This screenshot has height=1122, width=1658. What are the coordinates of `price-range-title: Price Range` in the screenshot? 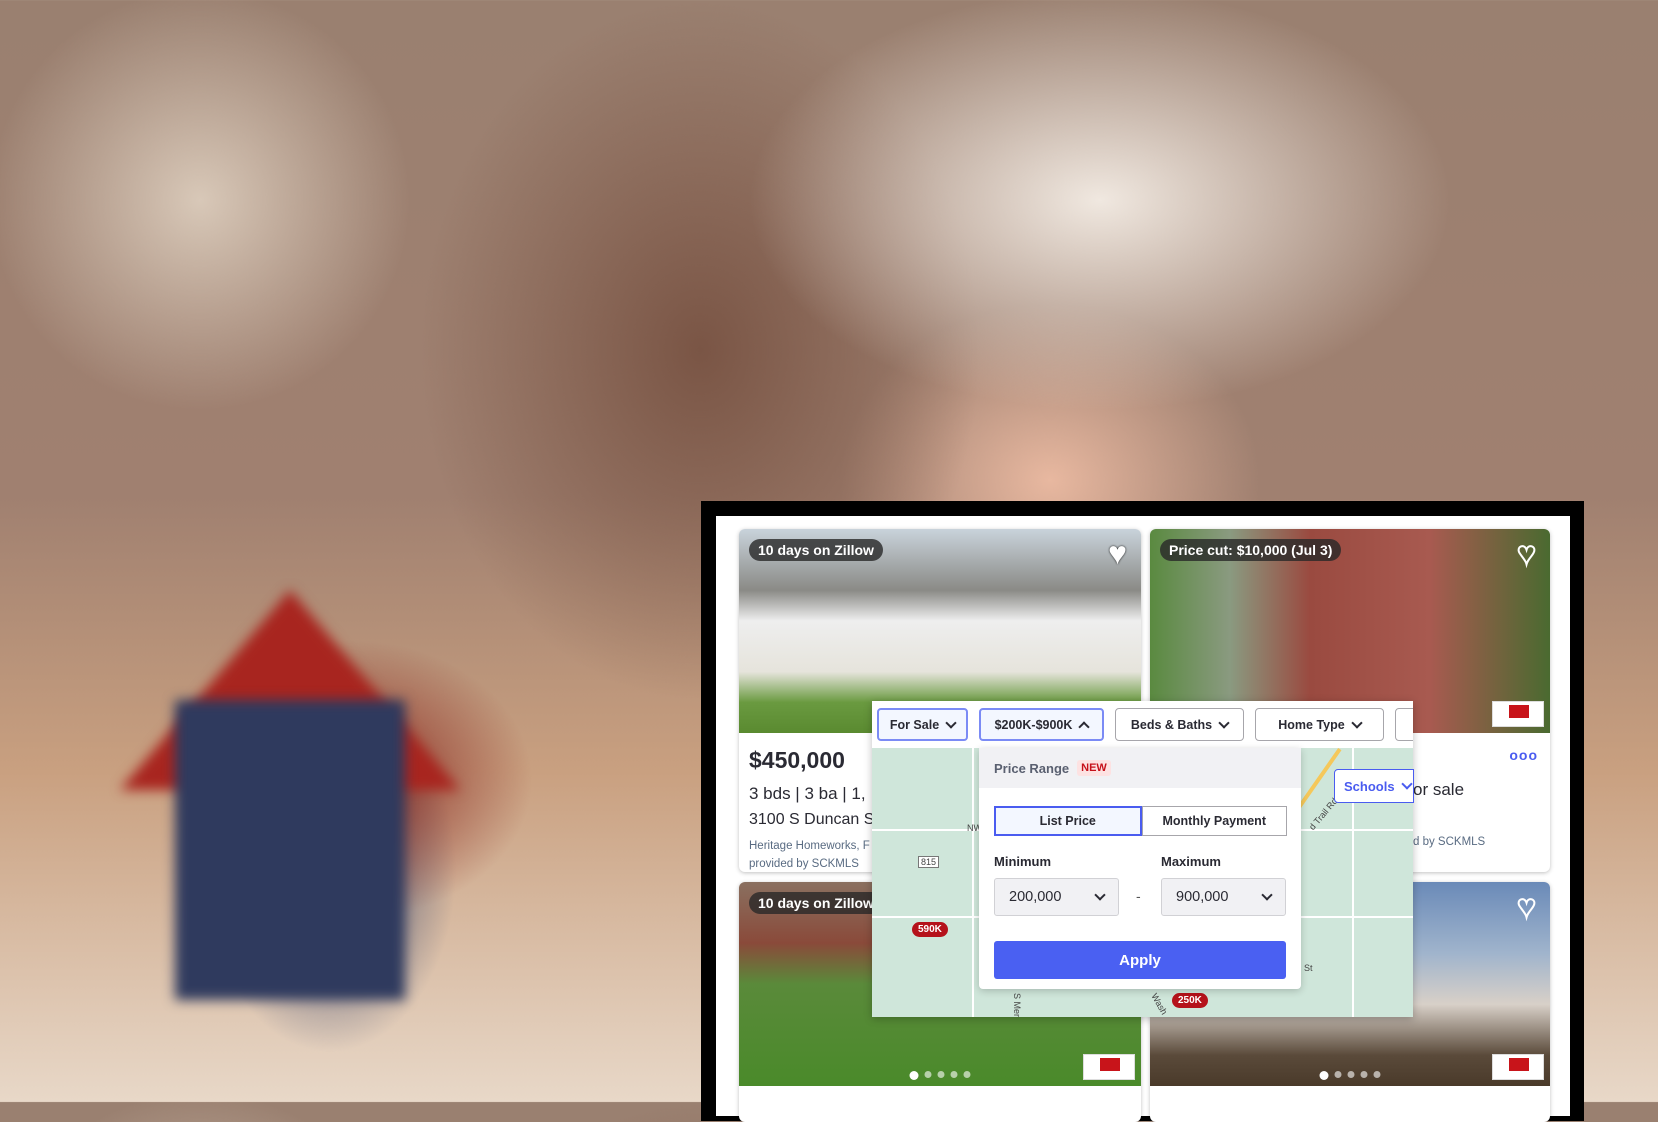 It's located at (1032, 768).